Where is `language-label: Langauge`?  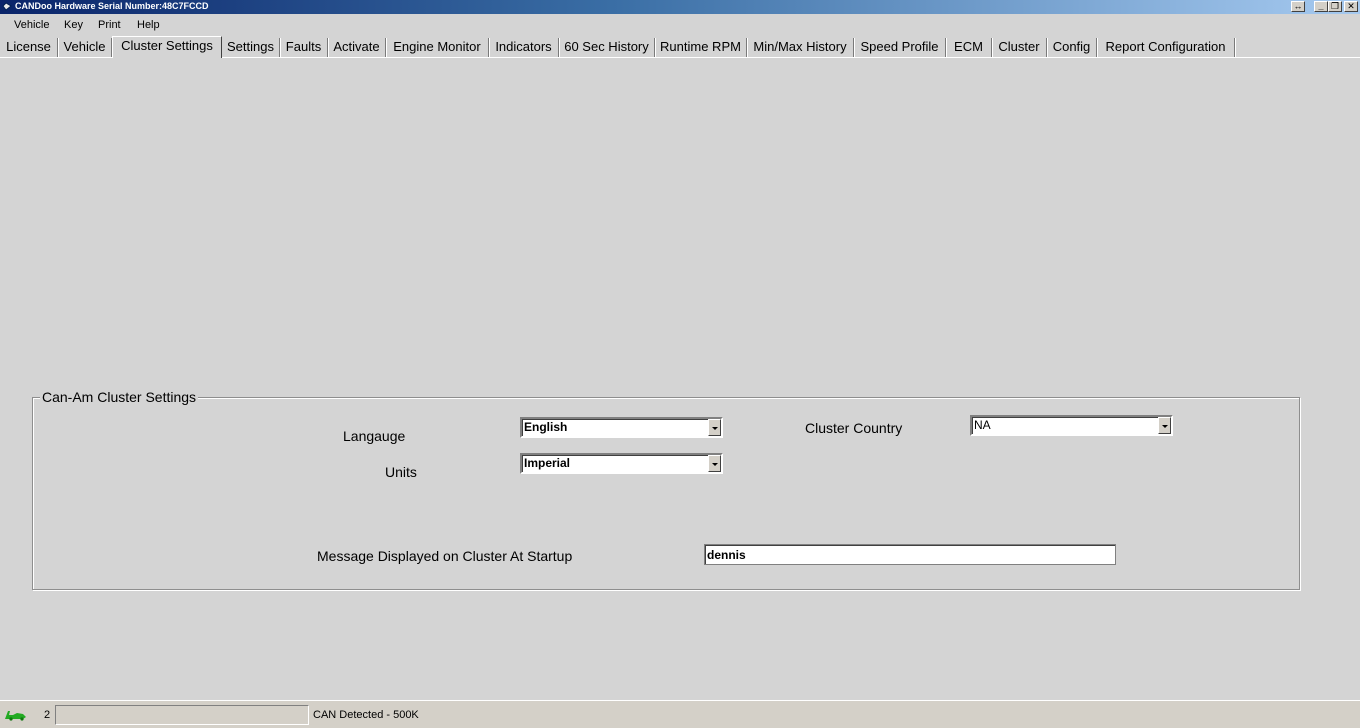
language-label: Langauge is located at coordinates (374, 436).